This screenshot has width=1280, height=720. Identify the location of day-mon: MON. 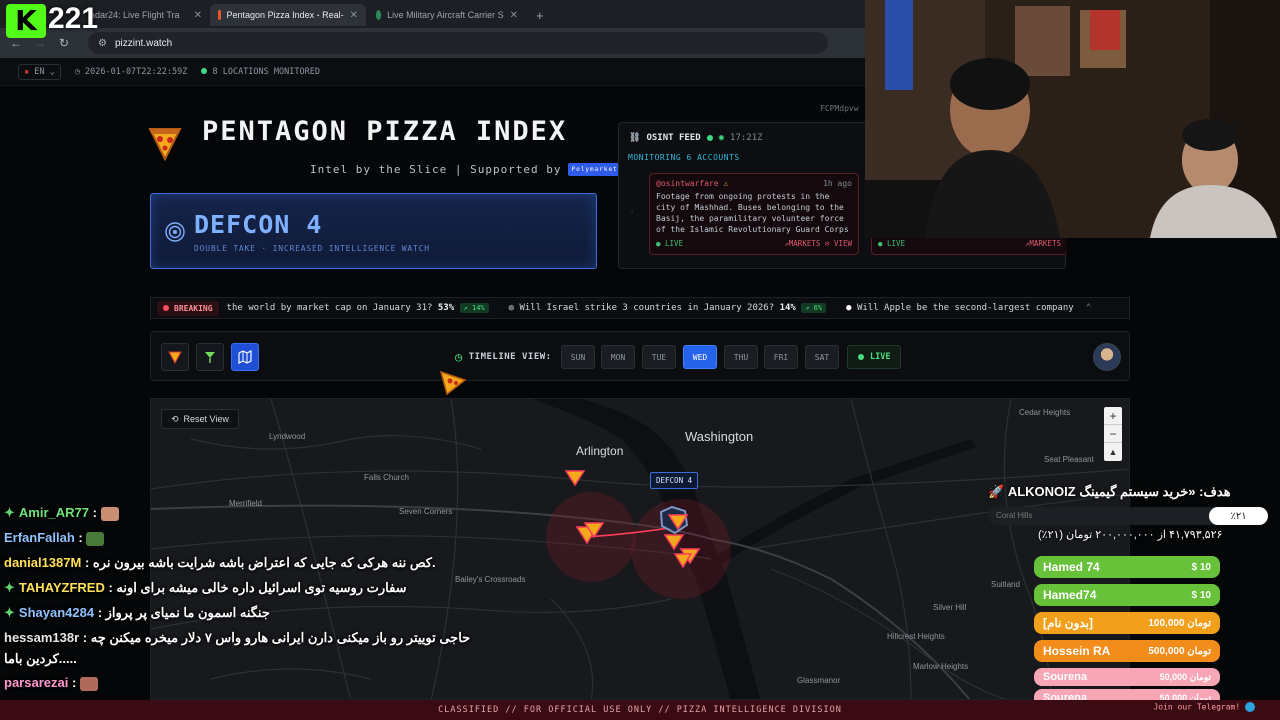
(618, 357).